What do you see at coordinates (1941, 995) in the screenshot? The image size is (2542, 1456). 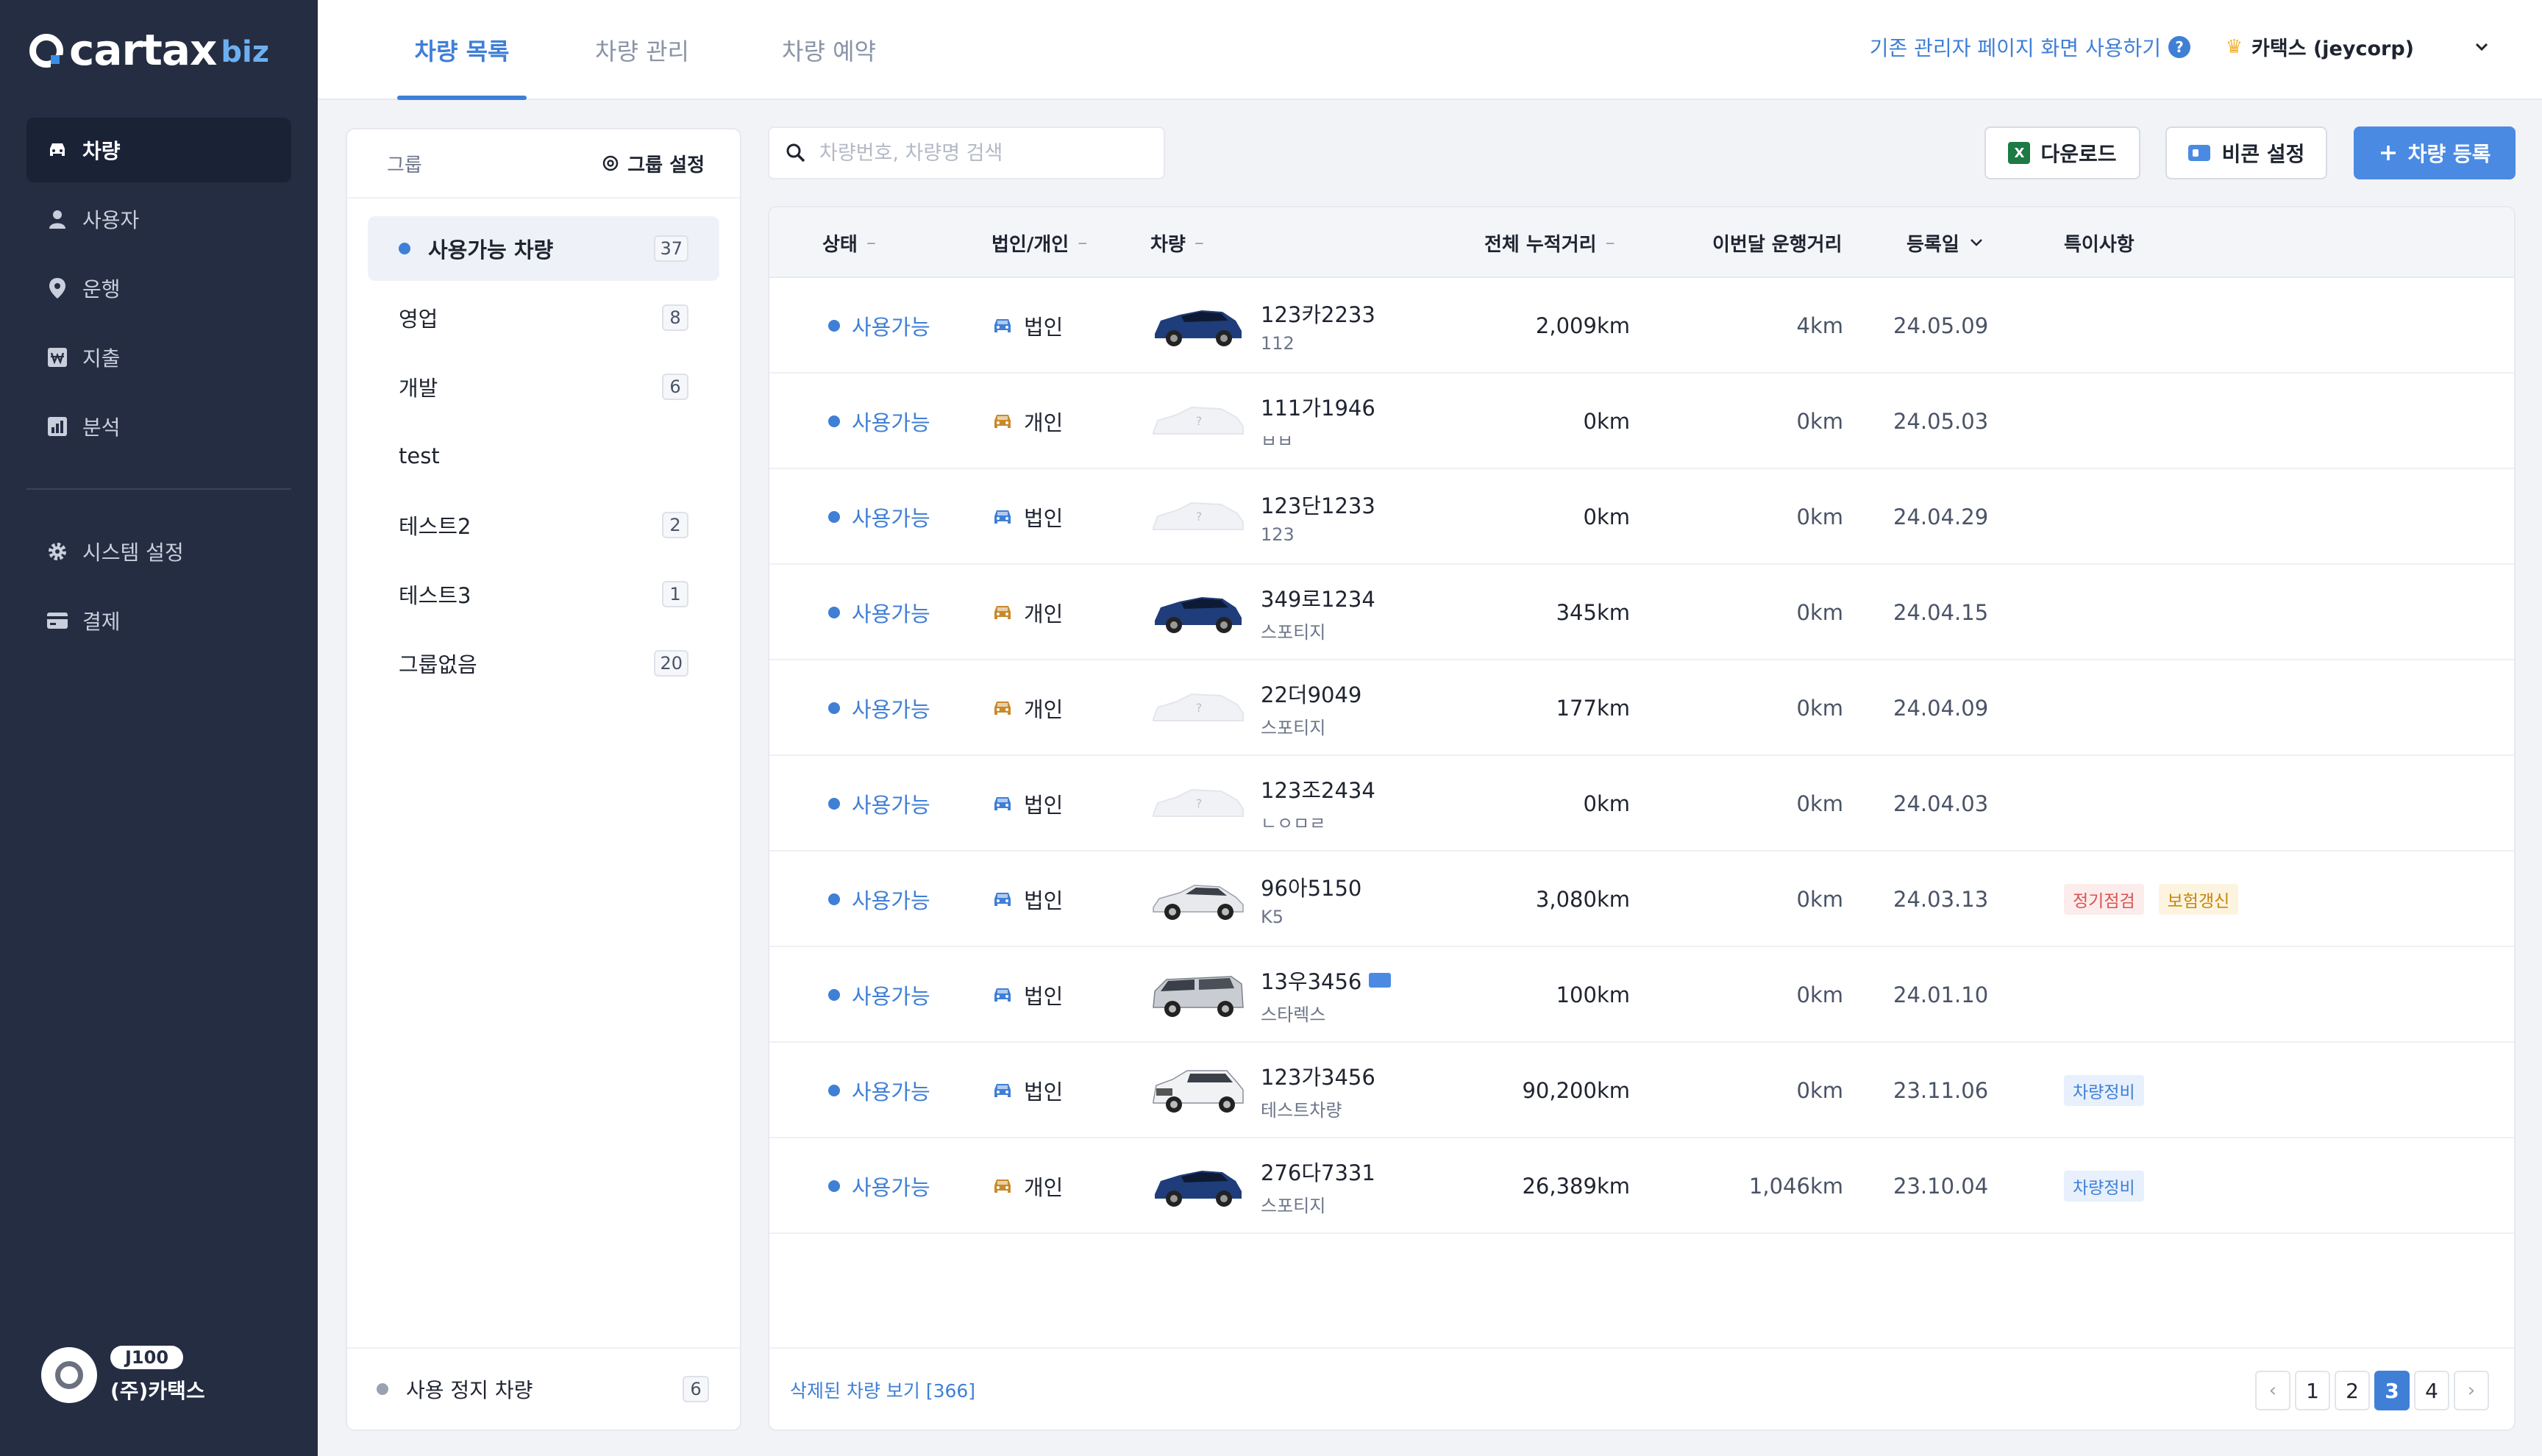 I see `registered-date-cell: 24.01.10` at bounding box center [1941, 995].